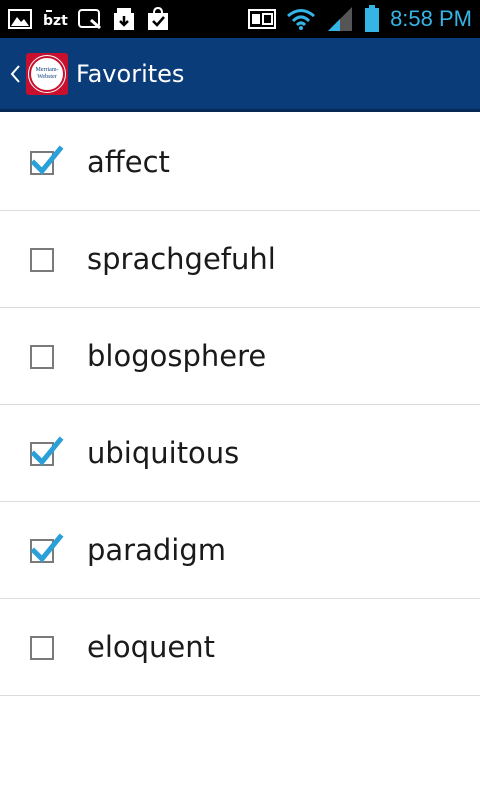  I want to click on favorite-word: blogosphere, so click(177, 356).